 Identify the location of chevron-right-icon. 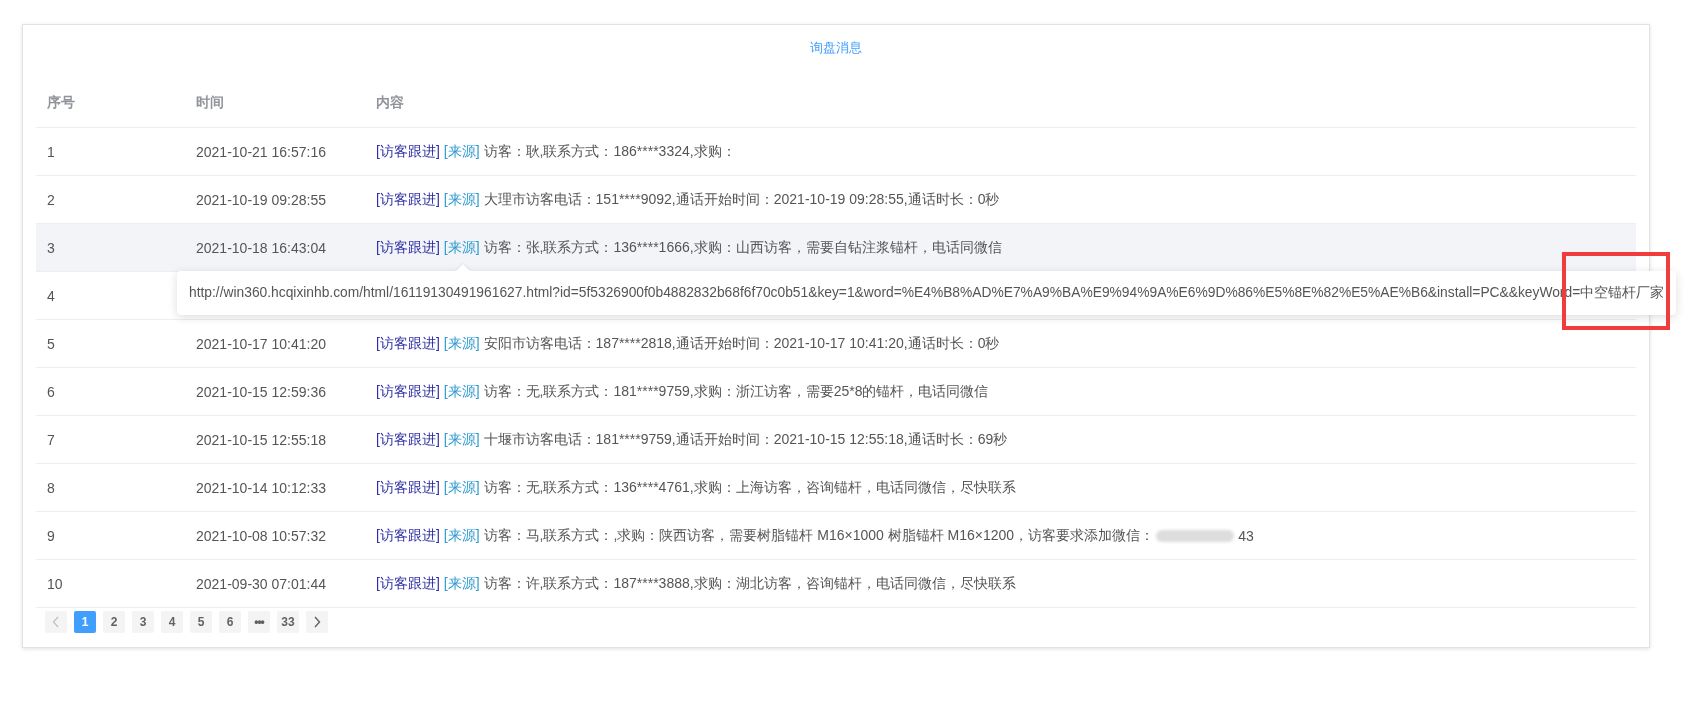
(317, 622).